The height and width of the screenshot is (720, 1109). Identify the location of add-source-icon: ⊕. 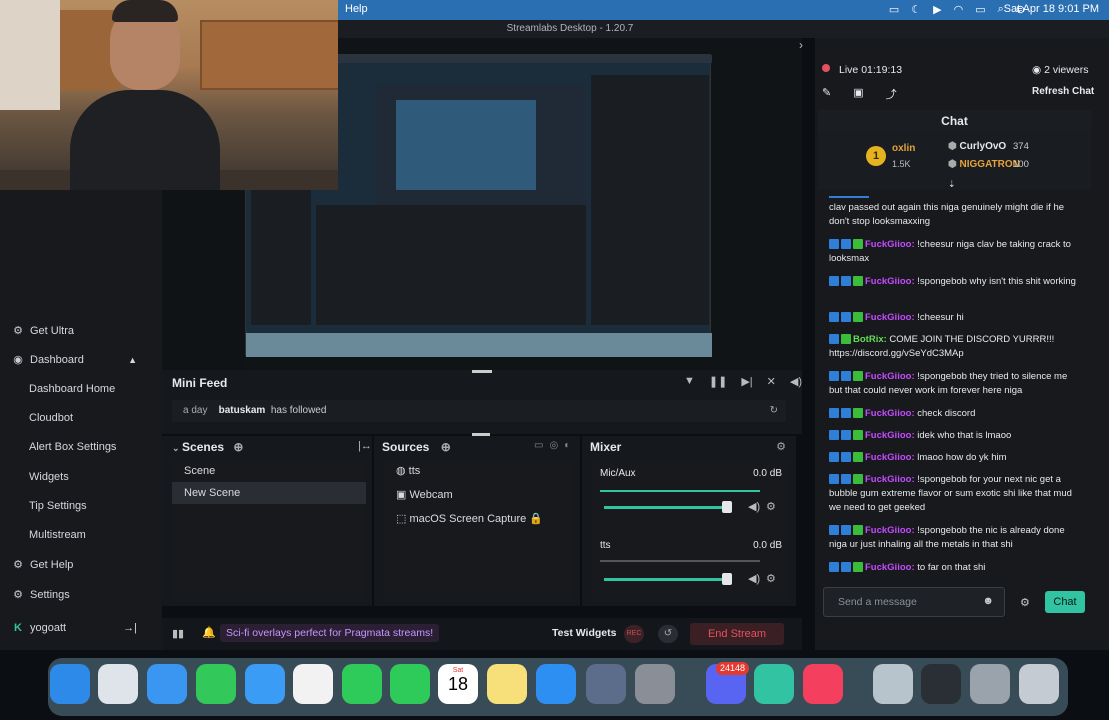
(446, 447).